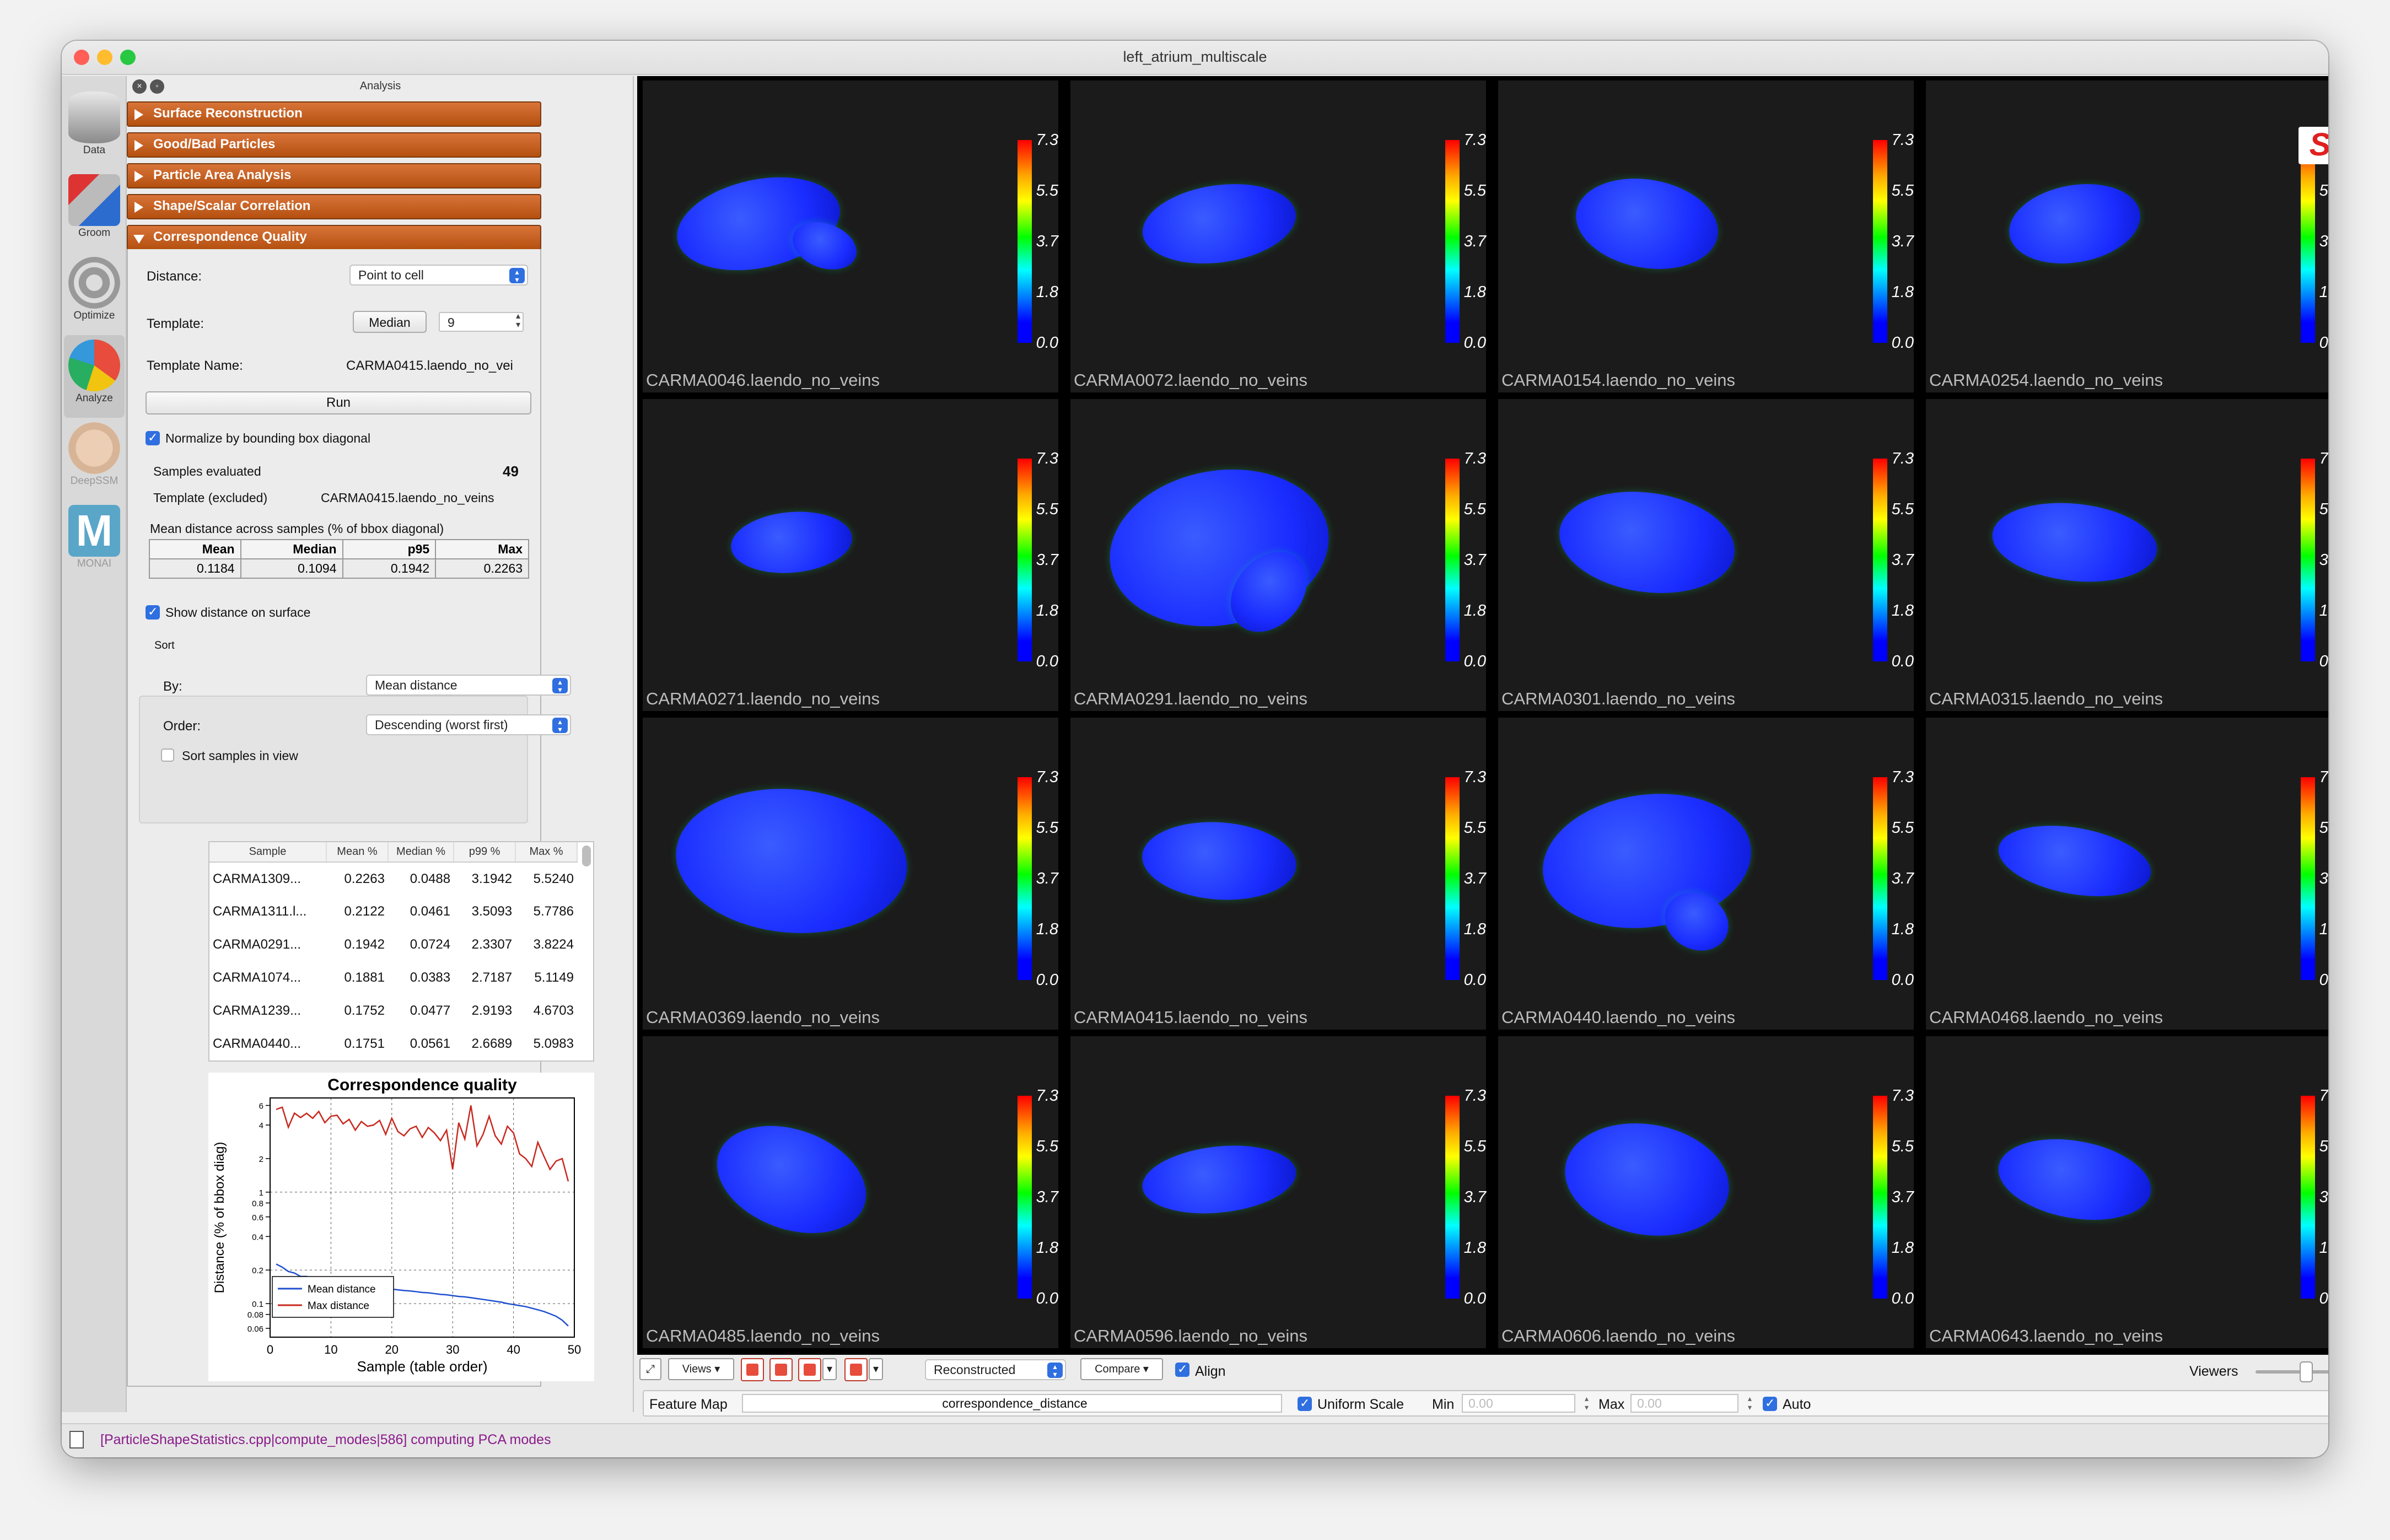  I want to click on sample-viewer: 7.3 5.5 3.7 1.8 0.0 CARMA0291.laendo_no_veins, so click(1278, 555).